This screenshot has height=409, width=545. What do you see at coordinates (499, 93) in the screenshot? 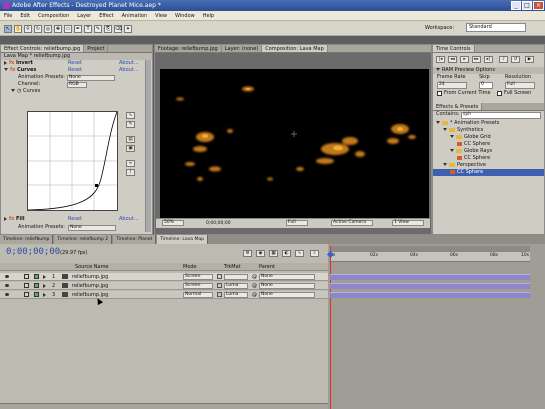
I see `full-screen-checkbox` at bounding box center [499, 93].